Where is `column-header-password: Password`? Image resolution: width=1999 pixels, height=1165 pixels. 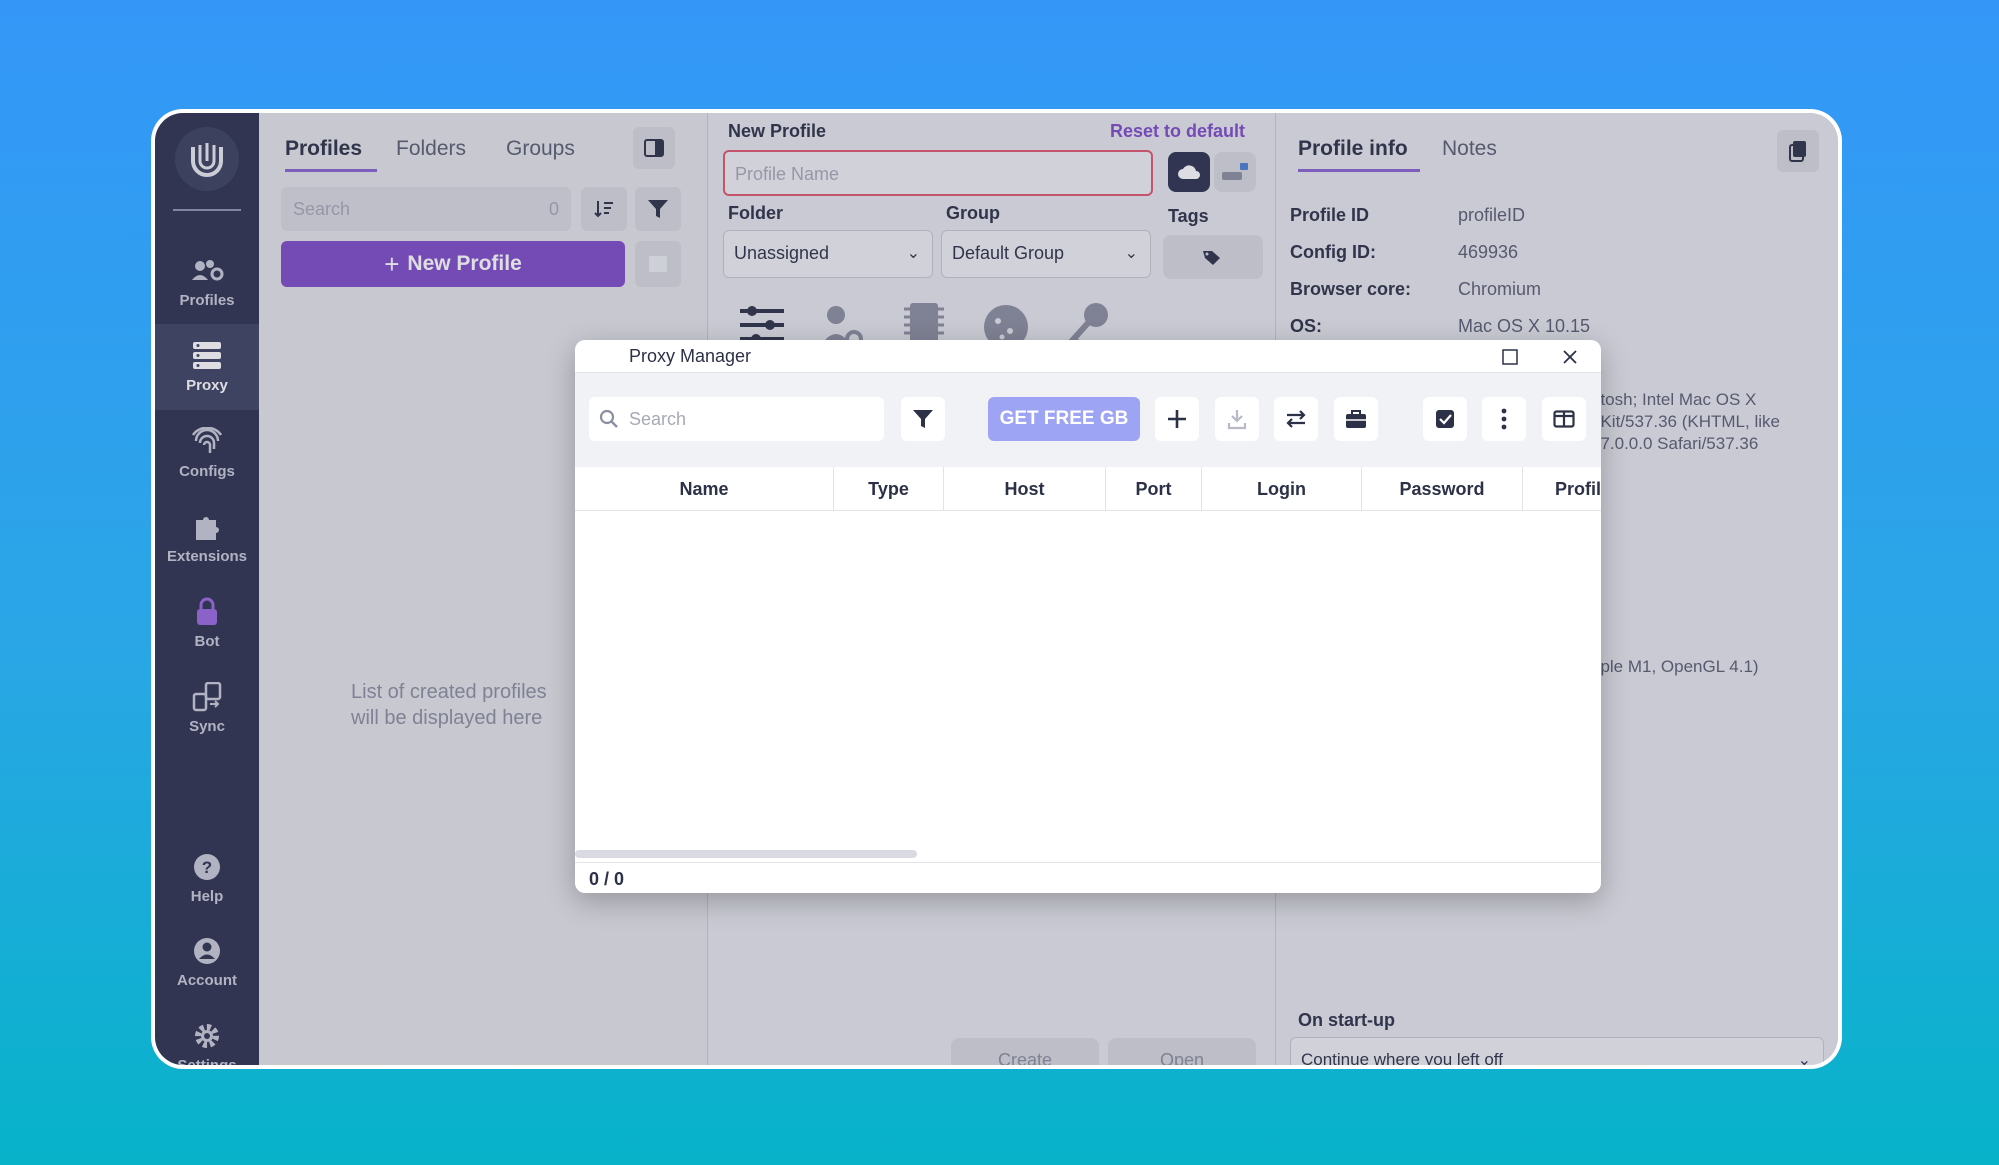
column-header-password: Password is located at coordinates (1442, 489).